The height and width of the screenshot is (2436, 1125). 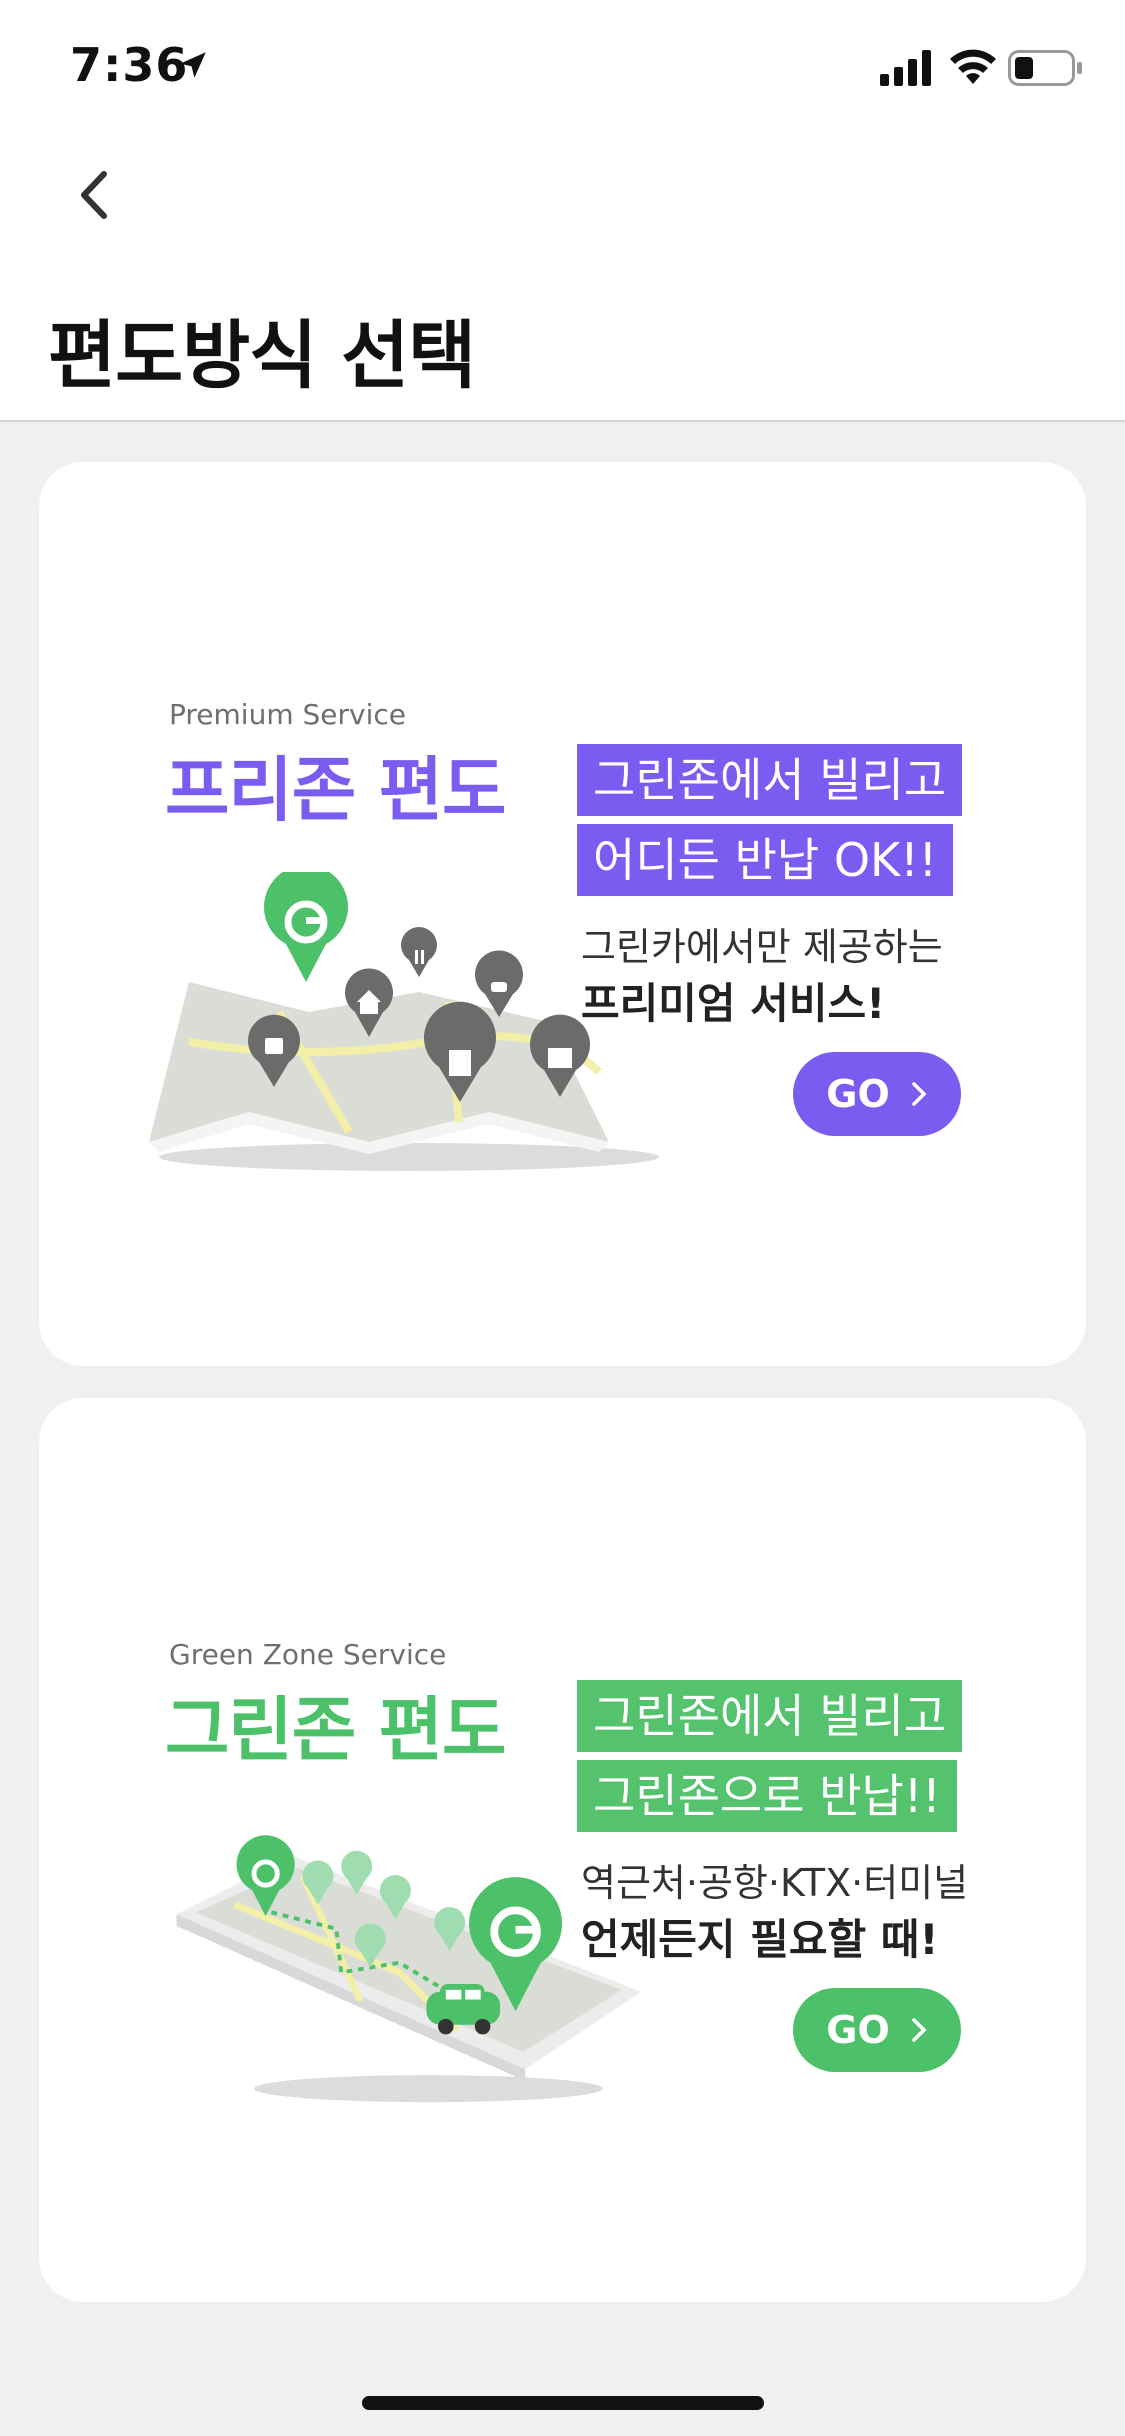 I want to click on service-subtitle: Premium Service, so click(x=287, y=714).